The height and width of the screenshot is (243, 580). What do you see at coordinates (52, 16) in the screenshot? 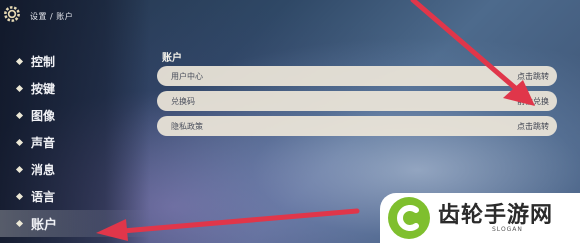
I see `breadcrumb: 设置 / 账户` at bounding box center [52, 16].